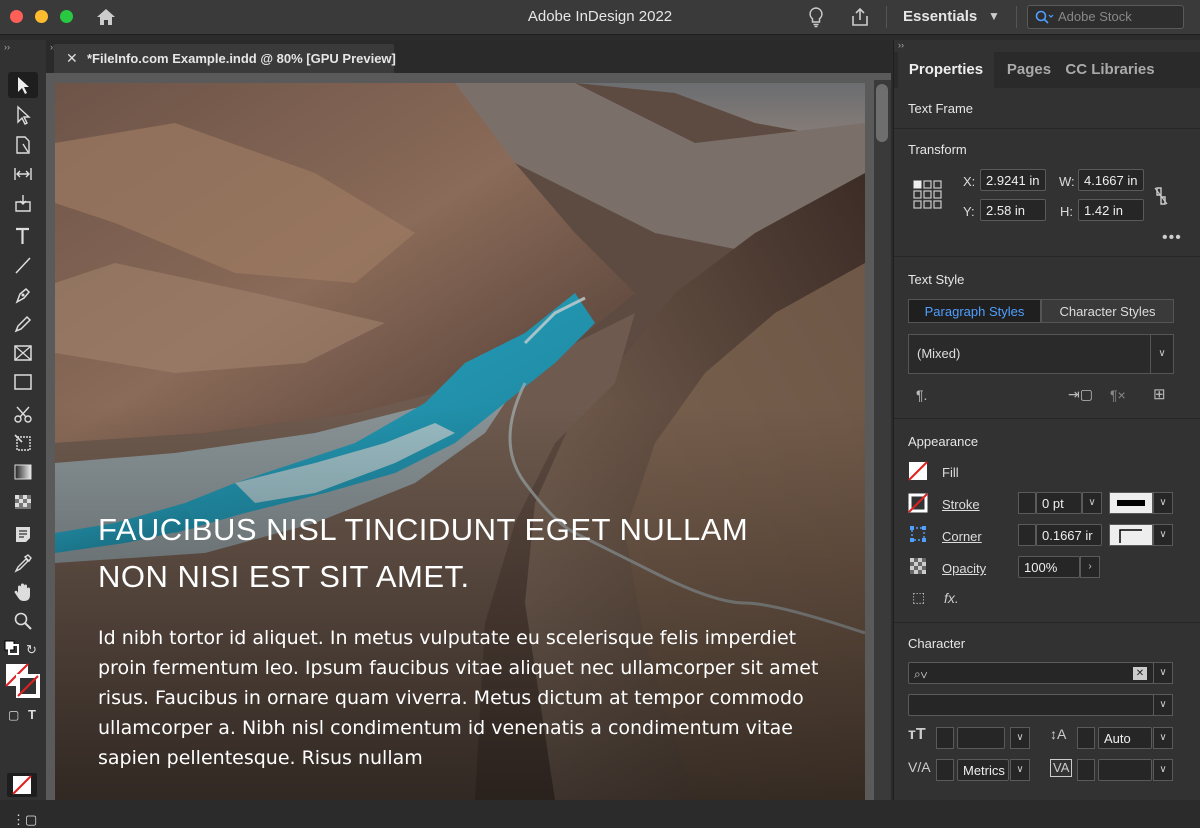 The height and width of the screenshot is (828, 1200). What do you see at coordinates (13, 715) in the screenshot?
I see `formatting-container-icon: ▢` at bounding box center [13, 715].